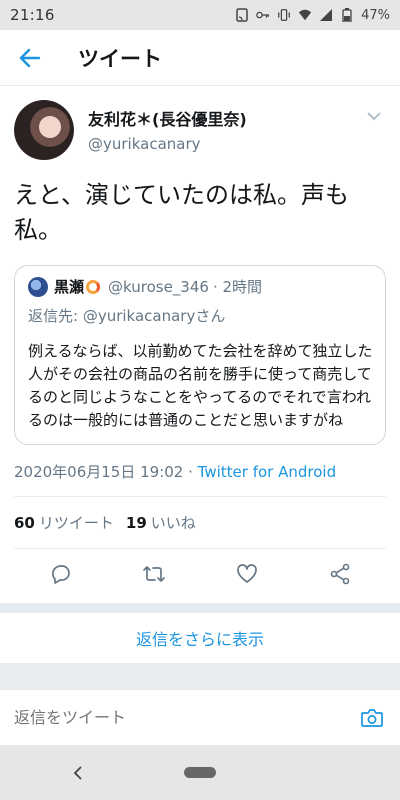 The height and width of the screenshot is (800, 400). I want to click on like-count-link: 19 いいね, so click(161, 522).